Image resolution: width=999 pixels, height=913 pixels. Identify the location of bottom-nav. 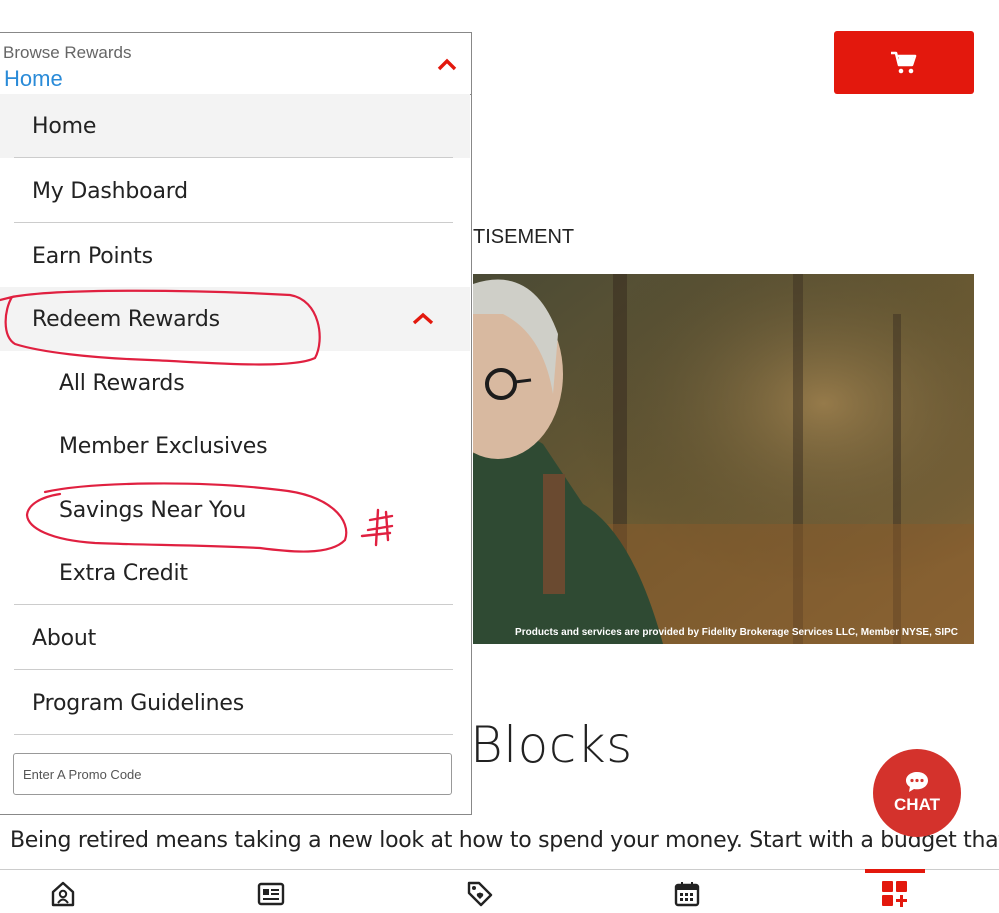
(499, 890).